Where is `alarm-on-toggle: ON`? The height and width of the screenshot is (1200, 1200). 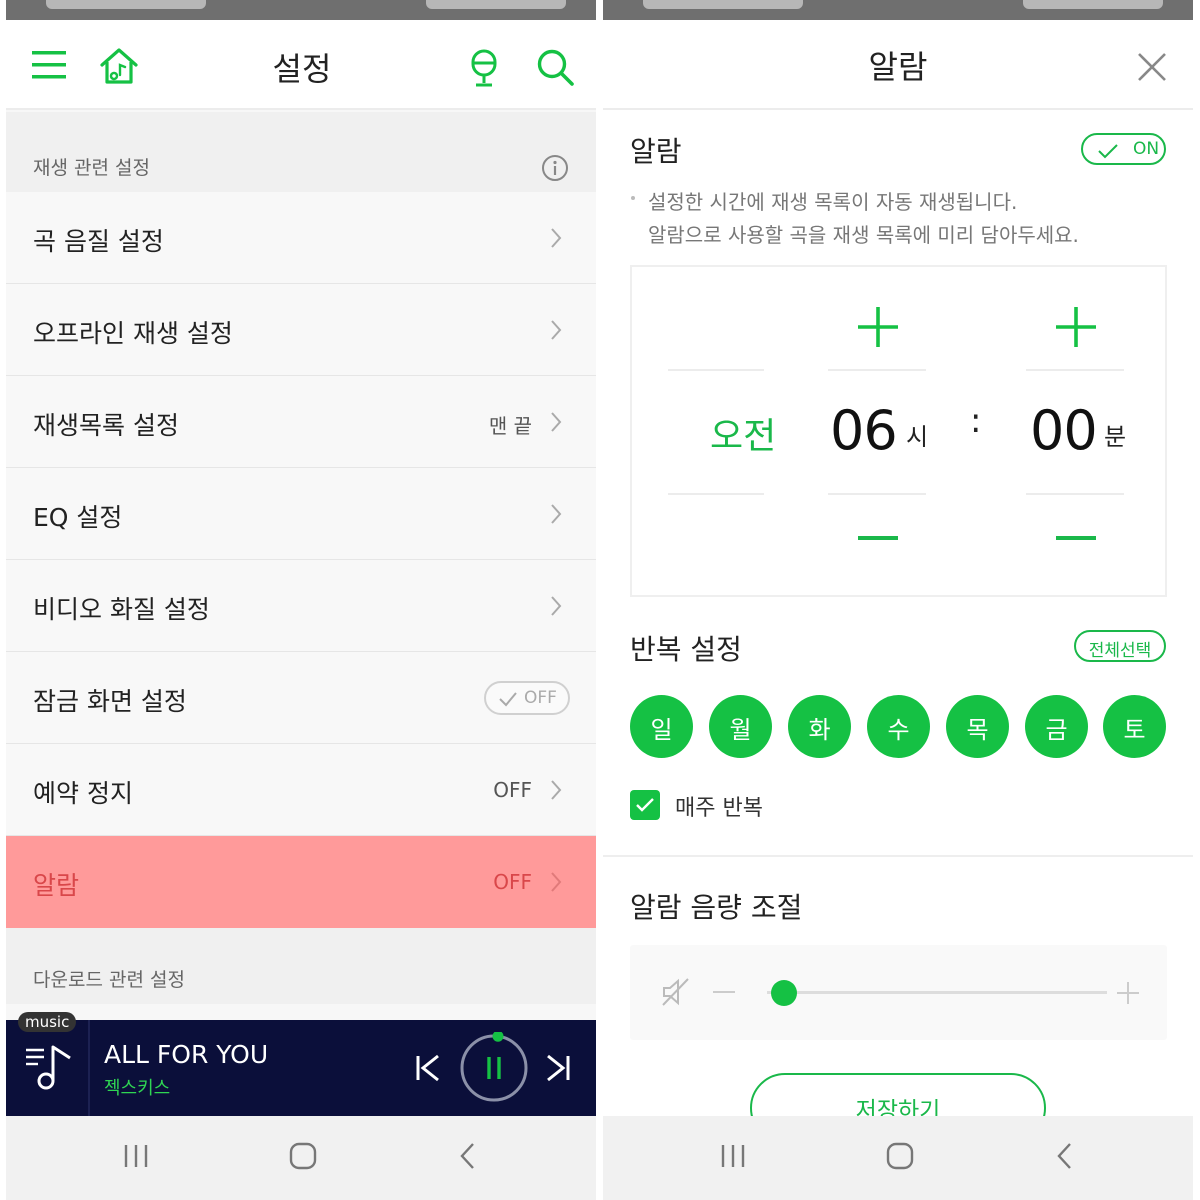
alarm-on-toggle: ON is located at coordinates (1123, 149).